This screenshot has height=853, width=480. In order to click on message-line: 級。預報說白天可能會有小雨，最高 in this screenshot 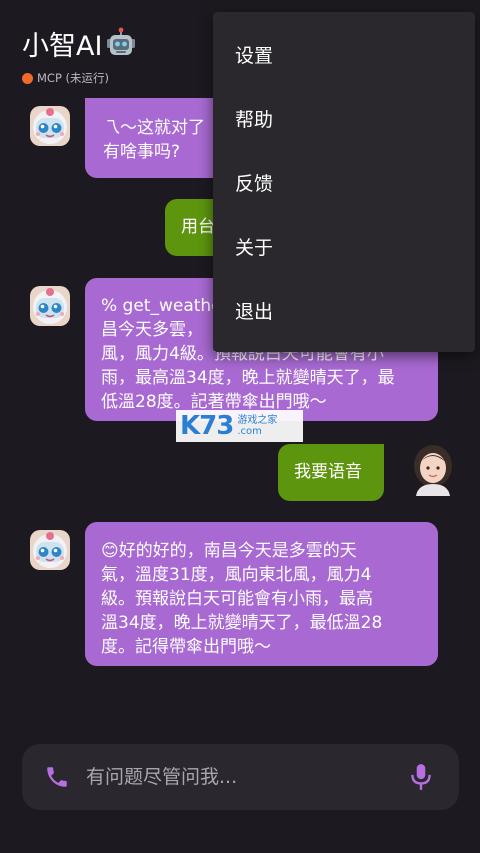, I will do `click(237, 599)`.